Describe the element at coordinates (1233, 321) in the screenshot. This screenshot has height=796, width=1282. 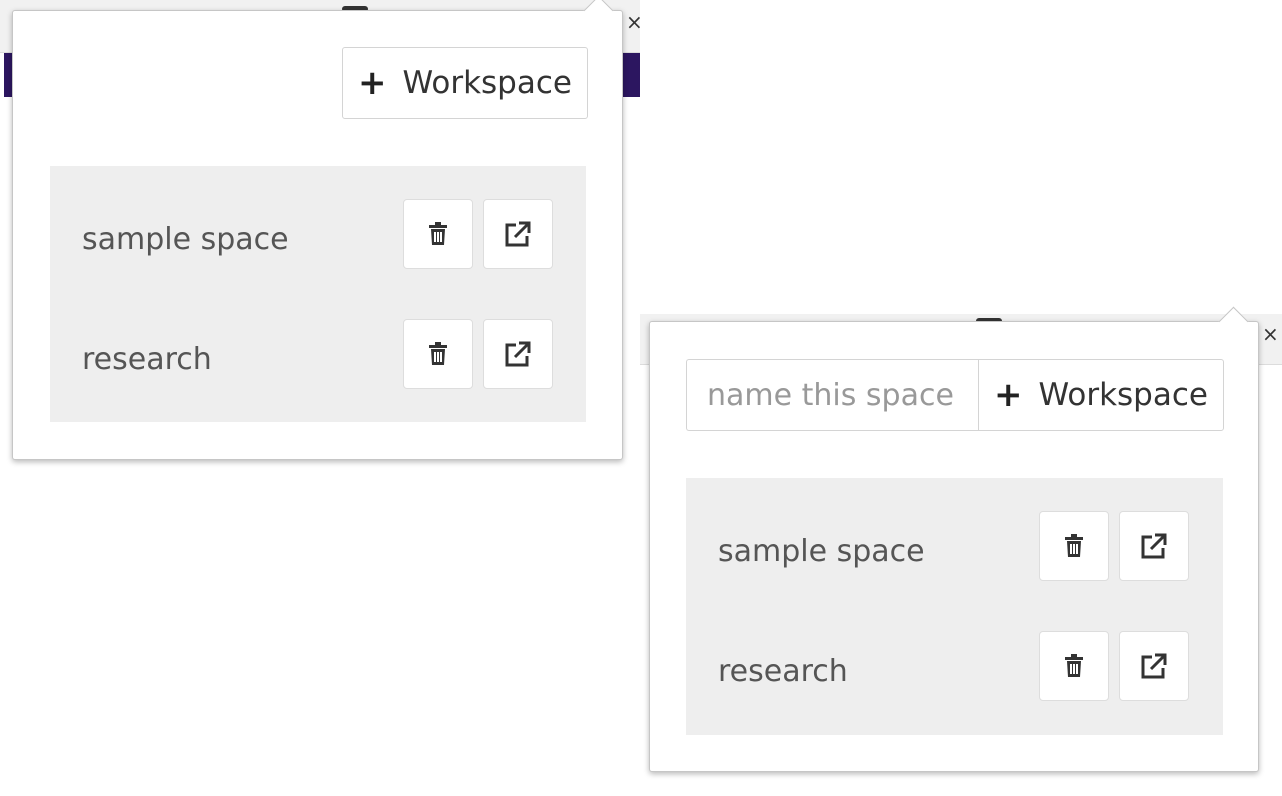
I see `popup-caret` at that location.